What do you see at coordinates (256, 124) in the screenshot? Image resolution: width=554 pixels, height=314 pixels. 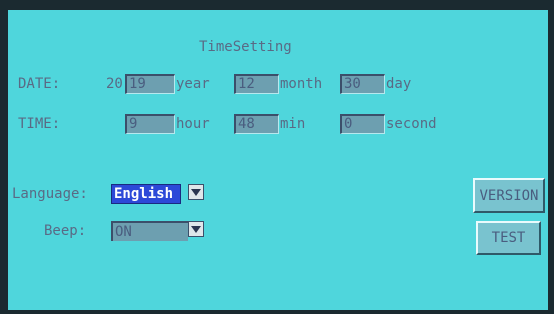 I see `min-field: 48` at bounding box center [256, 124].